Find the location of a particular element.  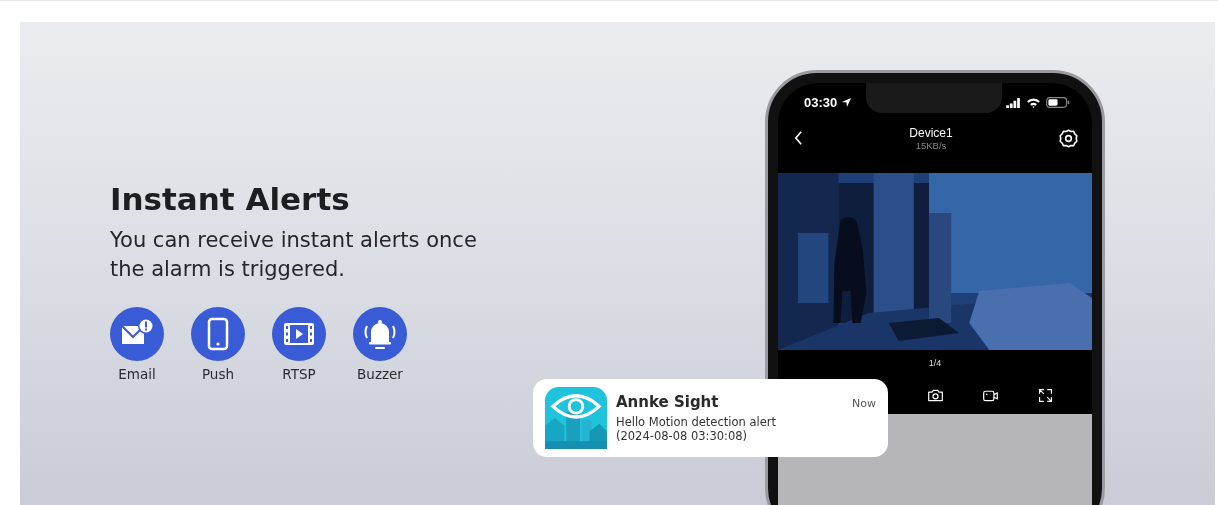

smartphone-icon is located at coordinates (218, 334).